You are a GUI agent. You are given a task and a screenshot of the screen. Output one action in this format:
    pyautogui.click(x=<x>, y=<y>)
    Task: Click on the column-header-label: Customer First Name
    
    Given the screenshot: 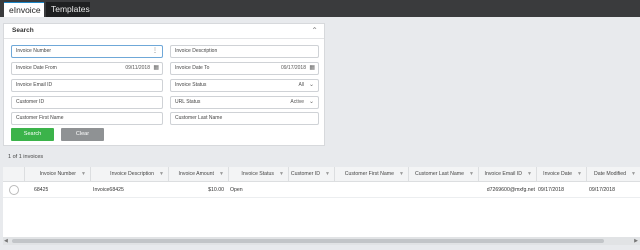 What is the action you would take?
    pyautogui.click(x=369, y=174)
    